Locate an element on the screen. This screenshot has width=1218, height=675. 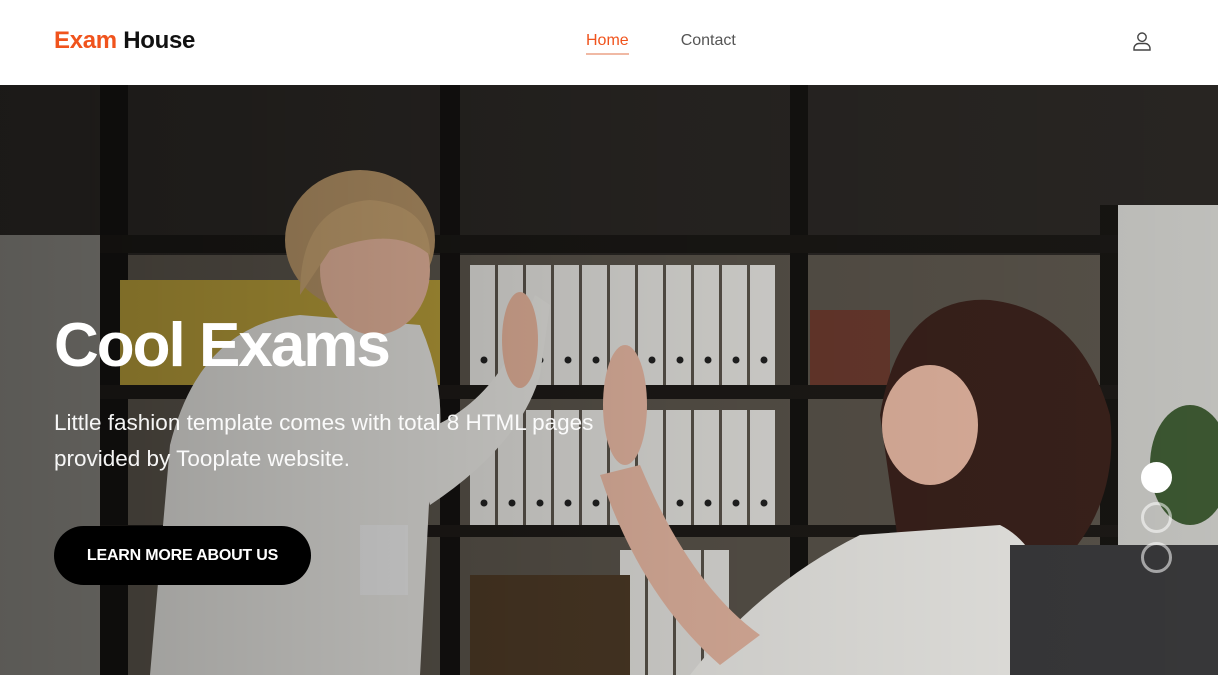
learn-more-button: LEARN MORE ABOUT US is located at coordinates (182, 555).